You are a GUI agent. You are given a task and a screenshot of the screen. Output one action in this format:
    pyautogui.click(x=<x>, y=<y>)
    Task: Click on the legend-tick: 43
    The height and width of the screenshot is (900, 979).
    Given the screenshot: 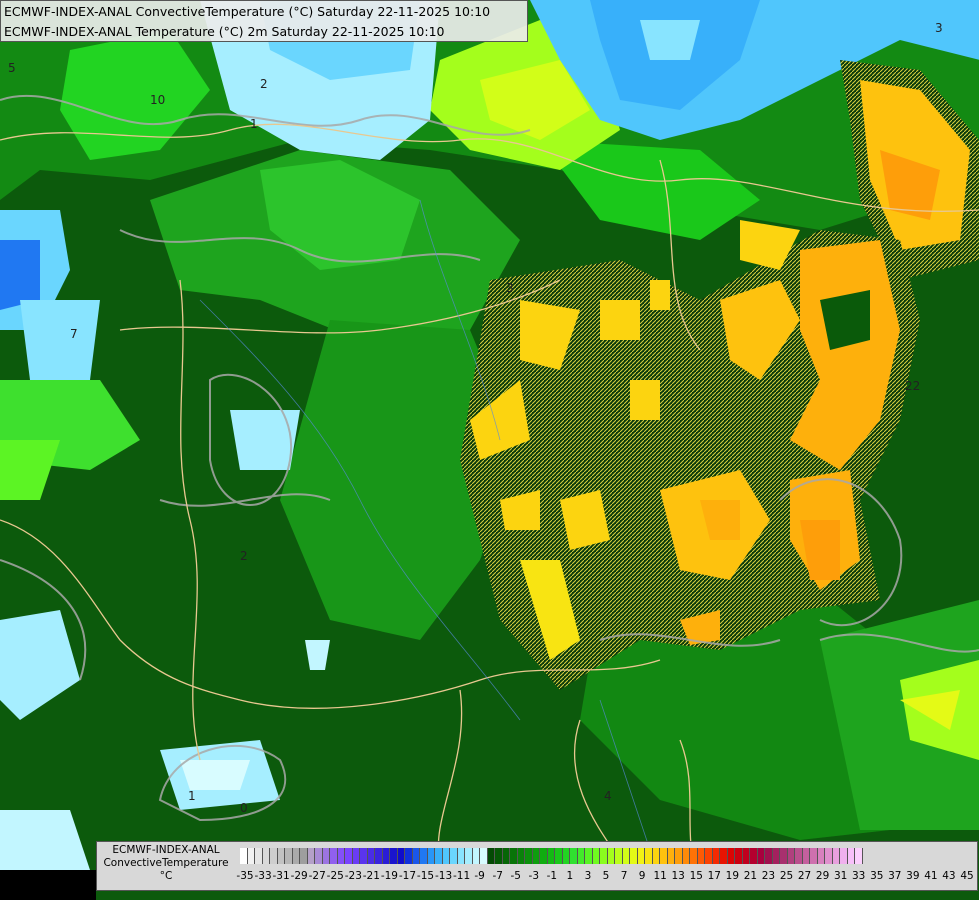 What is the action you would take?
    pyautogui.click(x=949, y=876)
    